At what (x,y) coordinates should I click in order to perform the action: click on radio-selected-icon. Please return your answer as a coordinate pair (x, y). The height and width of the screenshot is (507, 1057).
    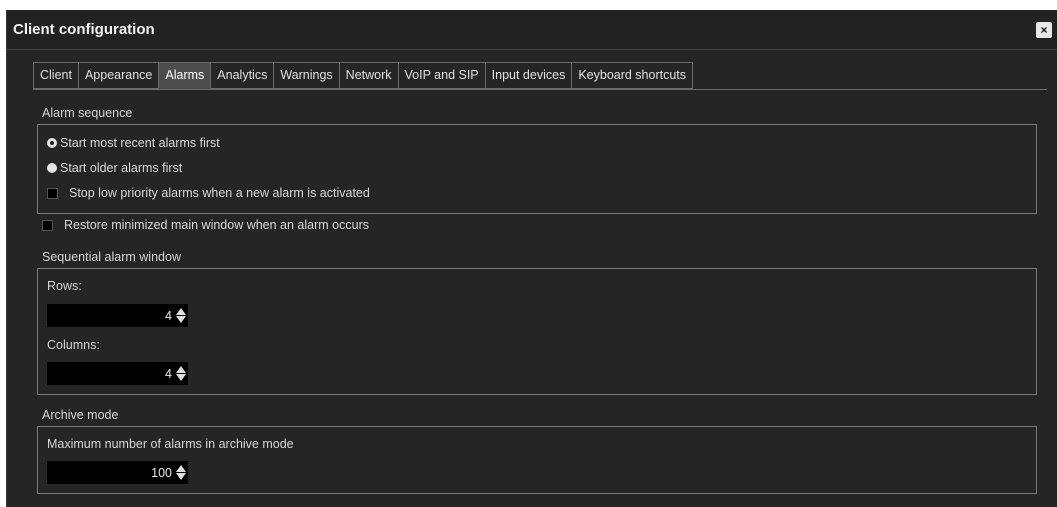
    Looking at the image, I should click on (52, 143).